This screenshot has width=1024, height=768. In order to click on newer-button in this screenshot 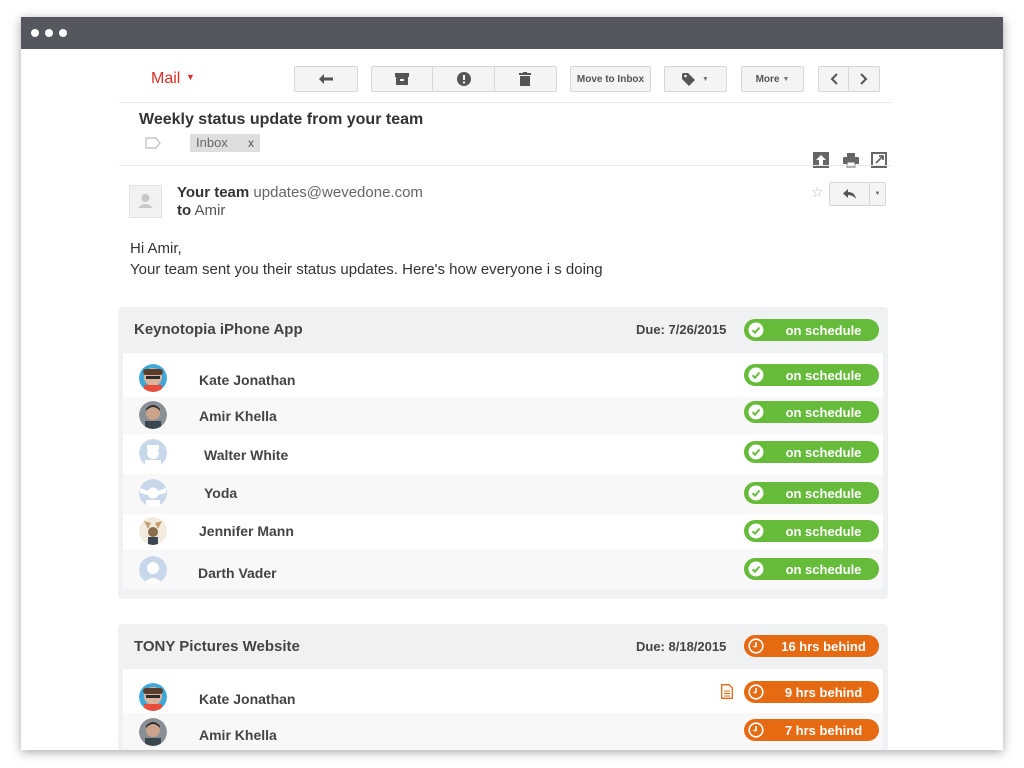, I will do `click(834, 79)`.